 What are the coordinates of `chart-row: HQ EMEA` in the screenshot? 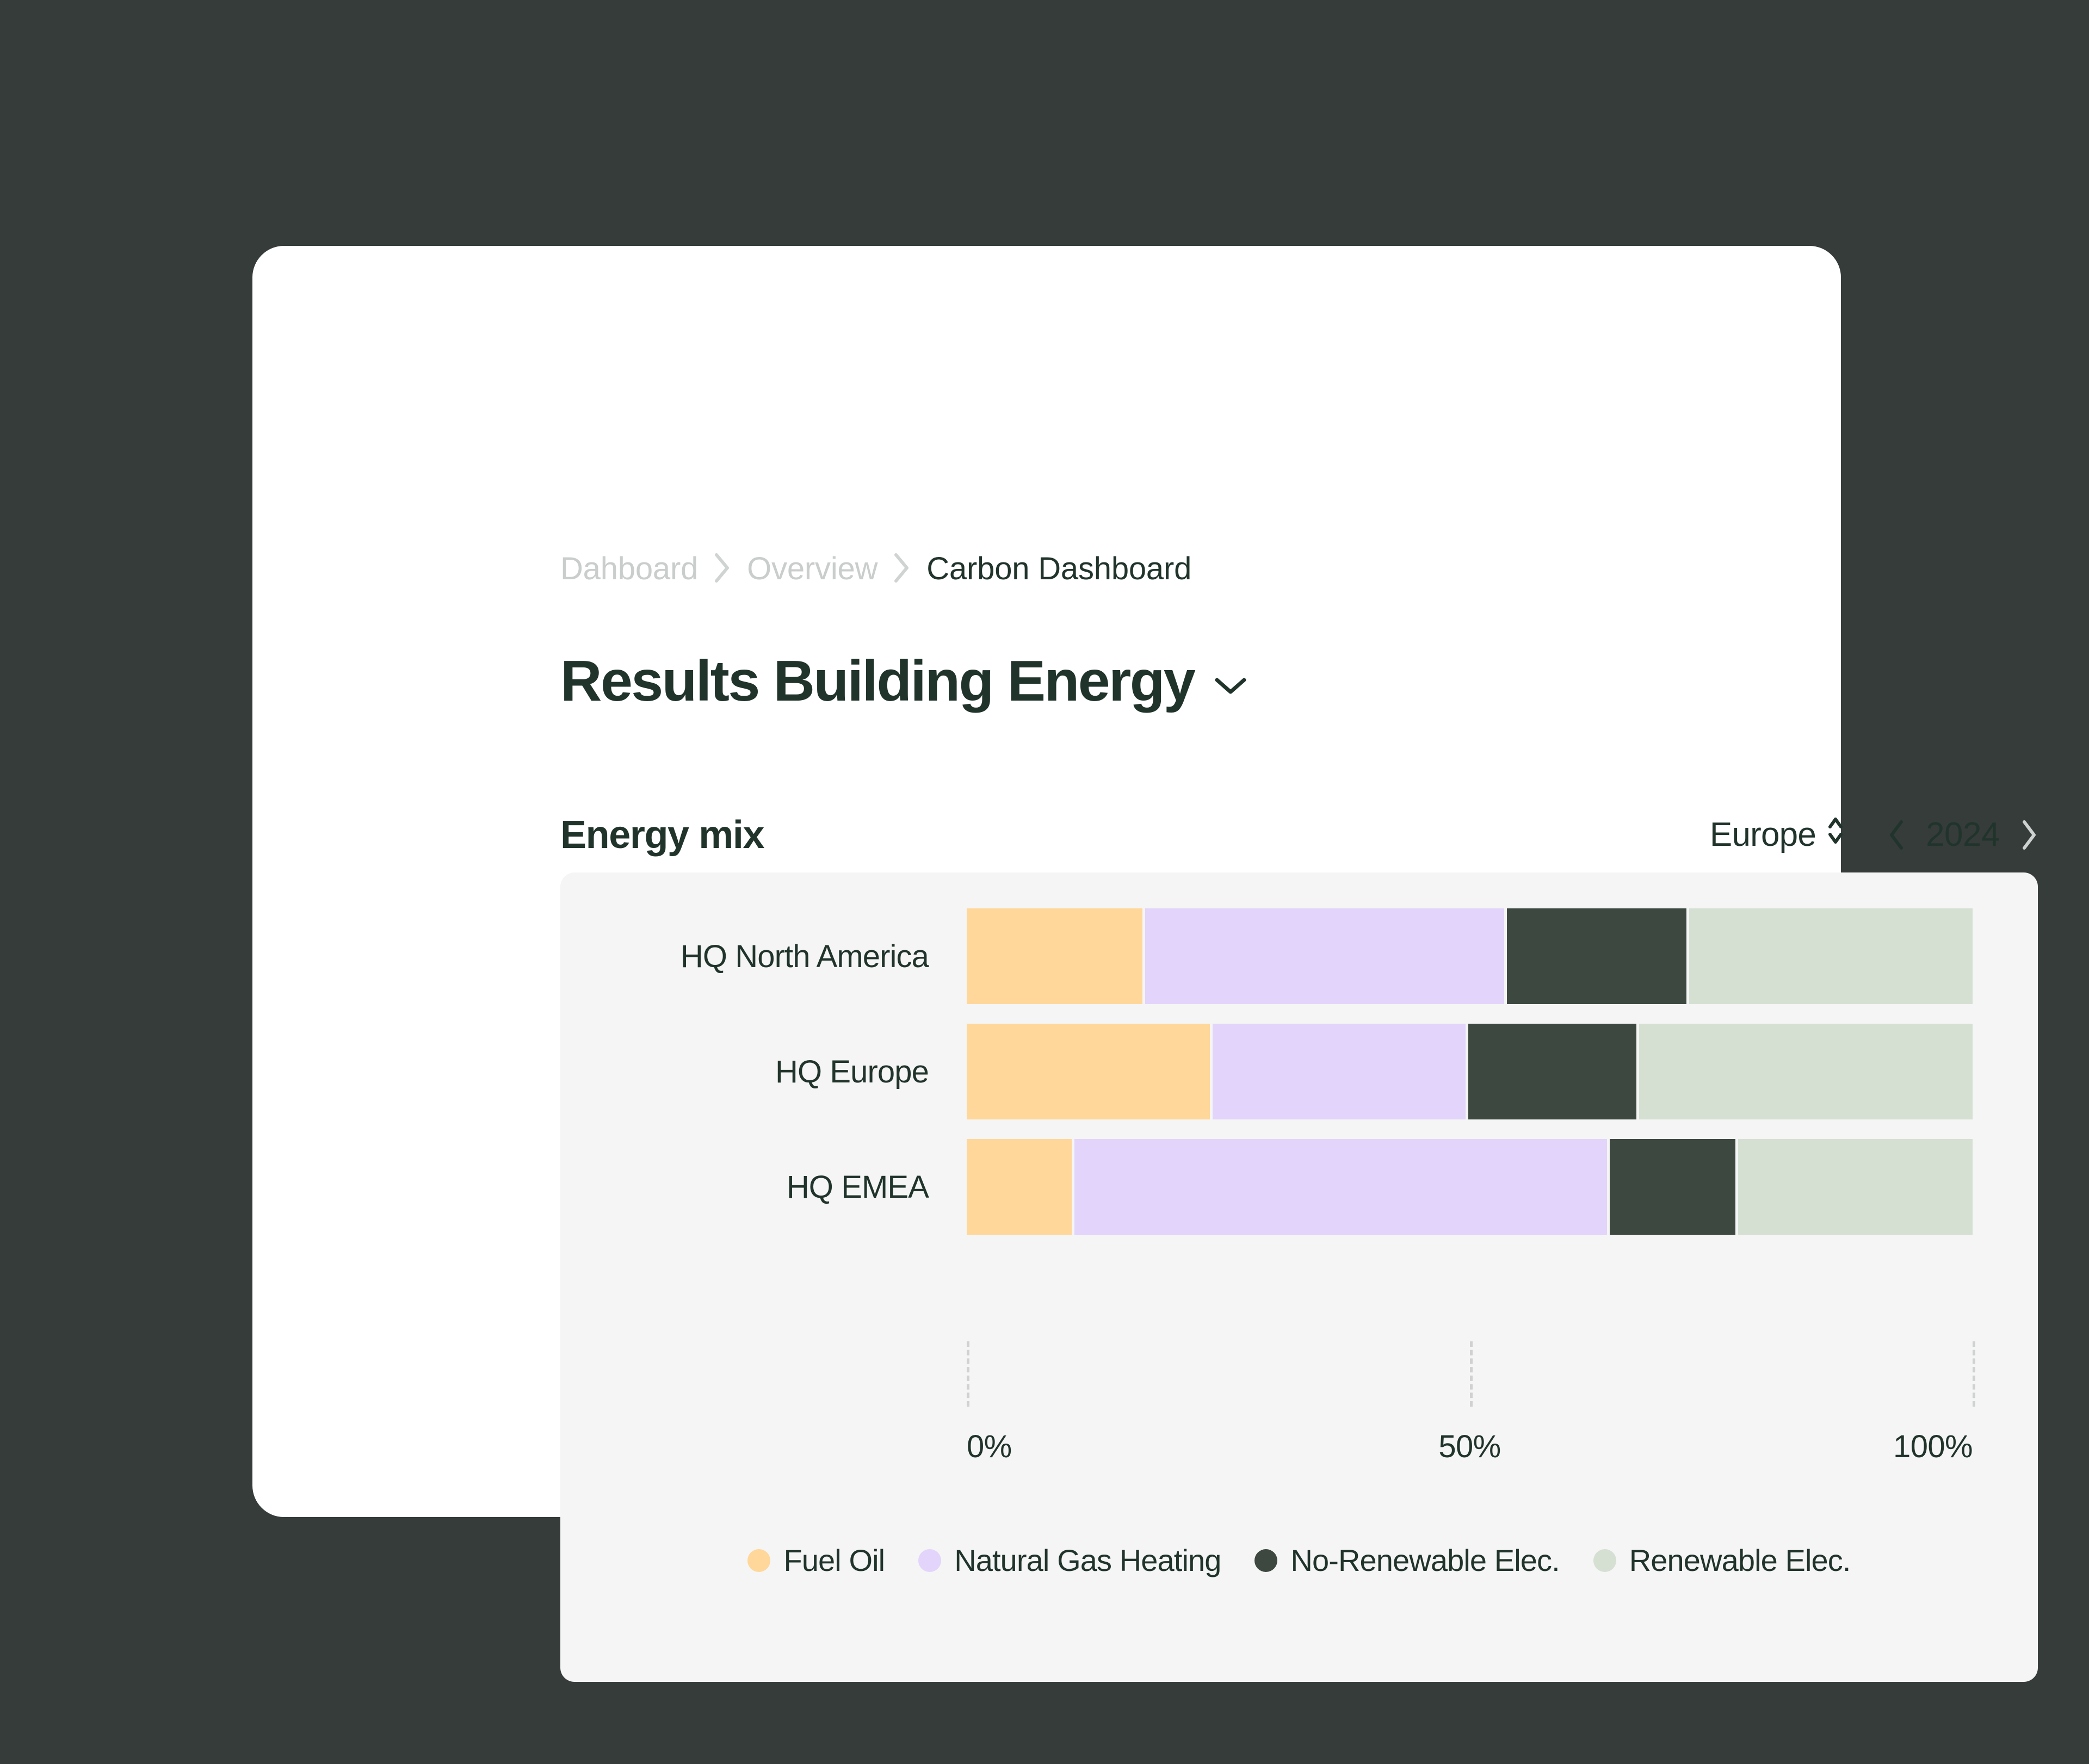 It's located at (1299, 1187).